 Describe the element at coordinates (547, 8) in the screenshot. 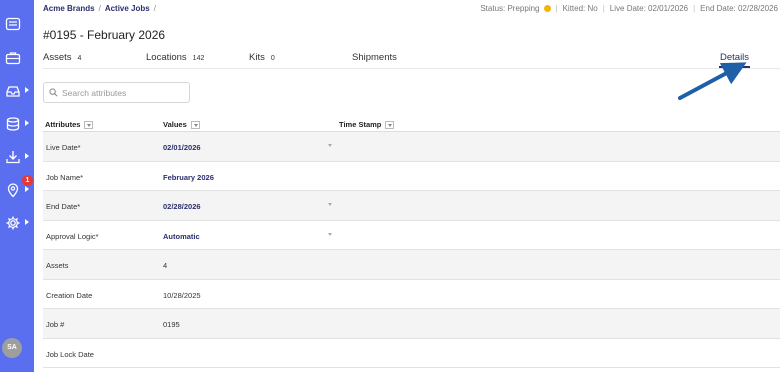

I see `status-indicator` at that location.